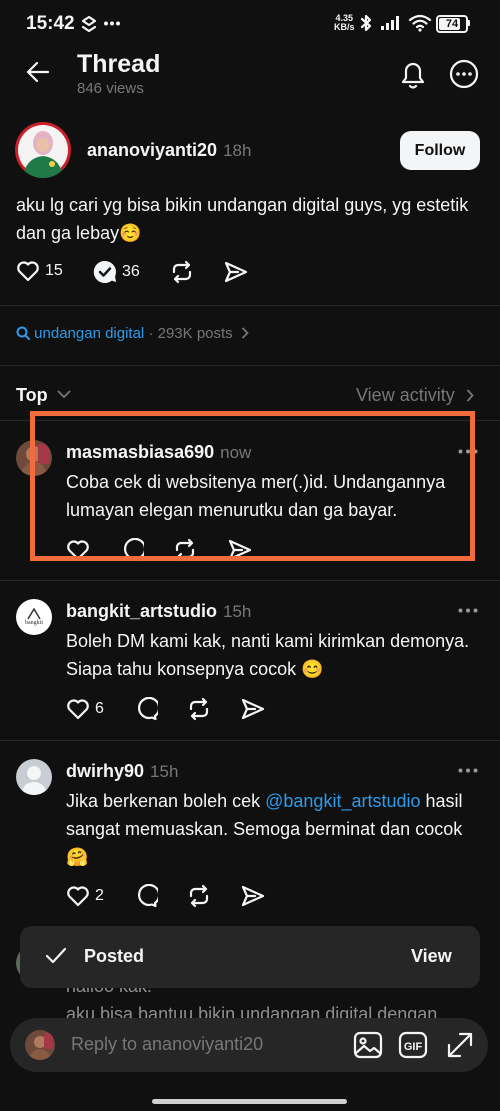 Image resolution: width=500 pixels, height=1111 pixels. I want to click on replied-check-icon, so click(104, 271).